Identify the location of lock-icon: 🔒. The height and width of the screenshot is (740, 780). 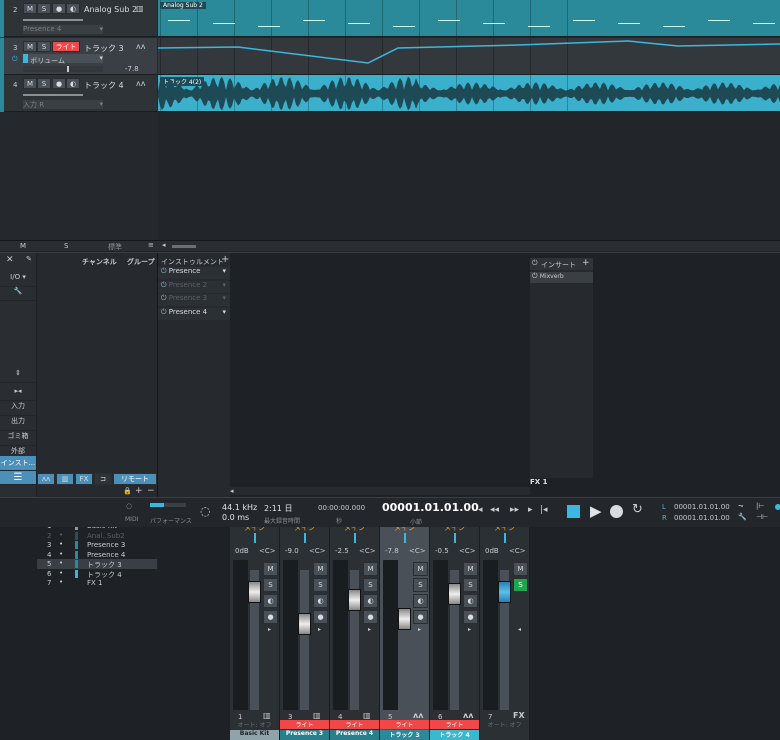
(127, 491).